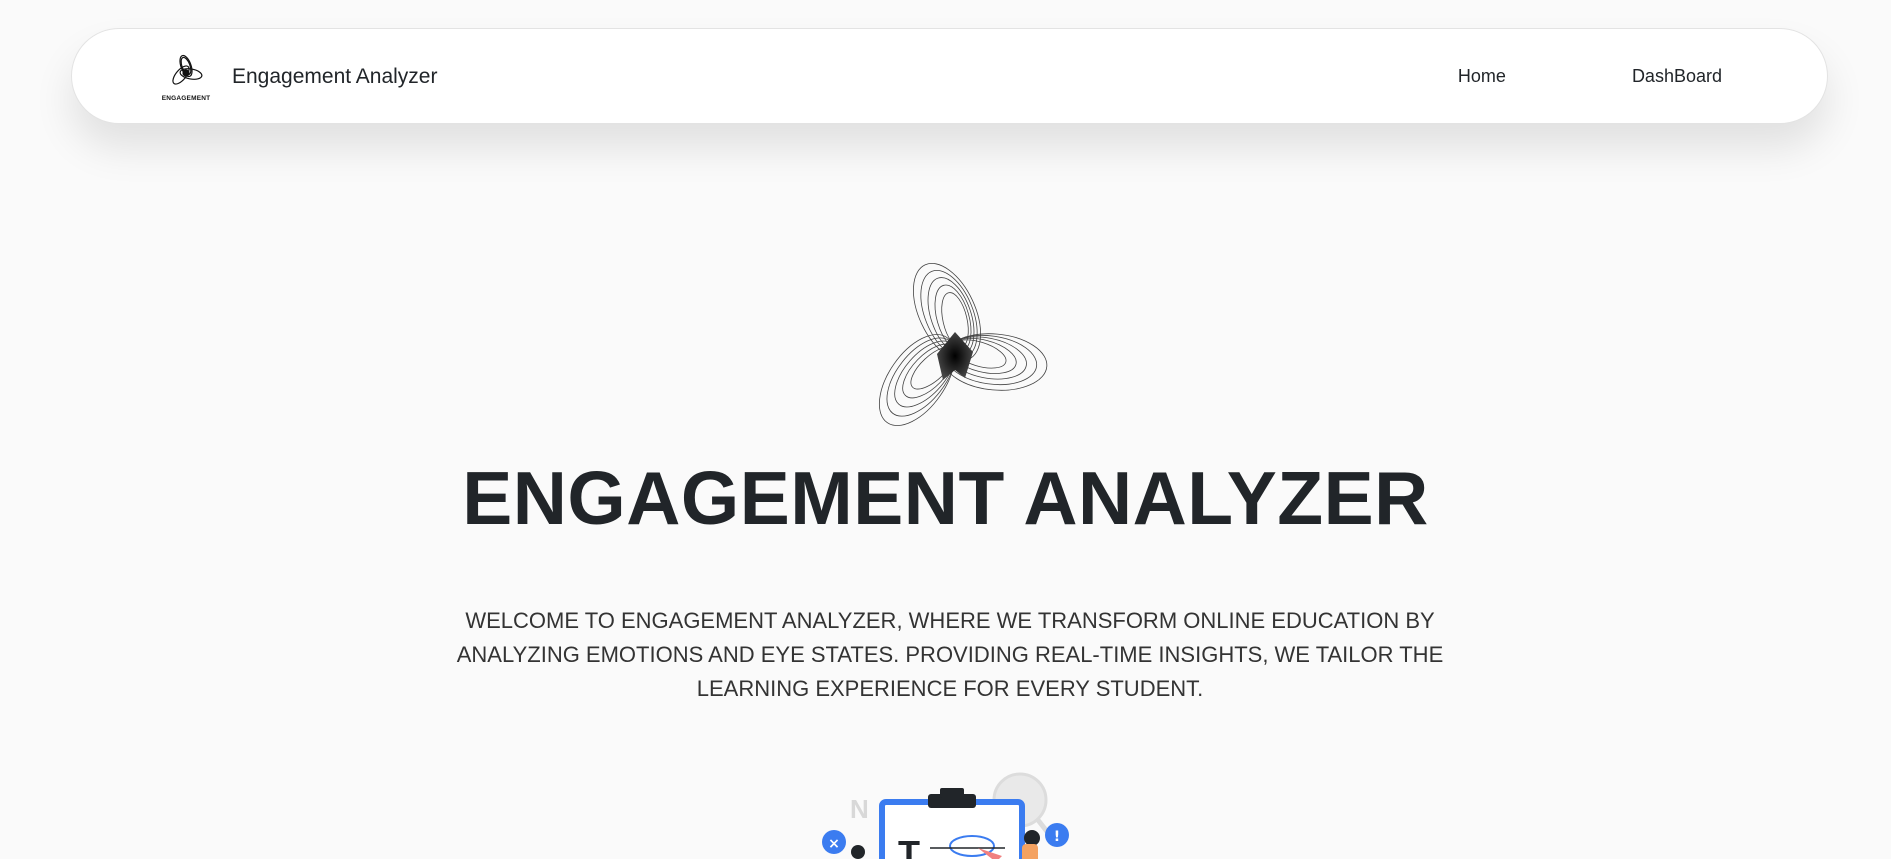 The width and height of the screenshot is (1891, 859). I want to click on alert-icon: !, so click(1057, 837).